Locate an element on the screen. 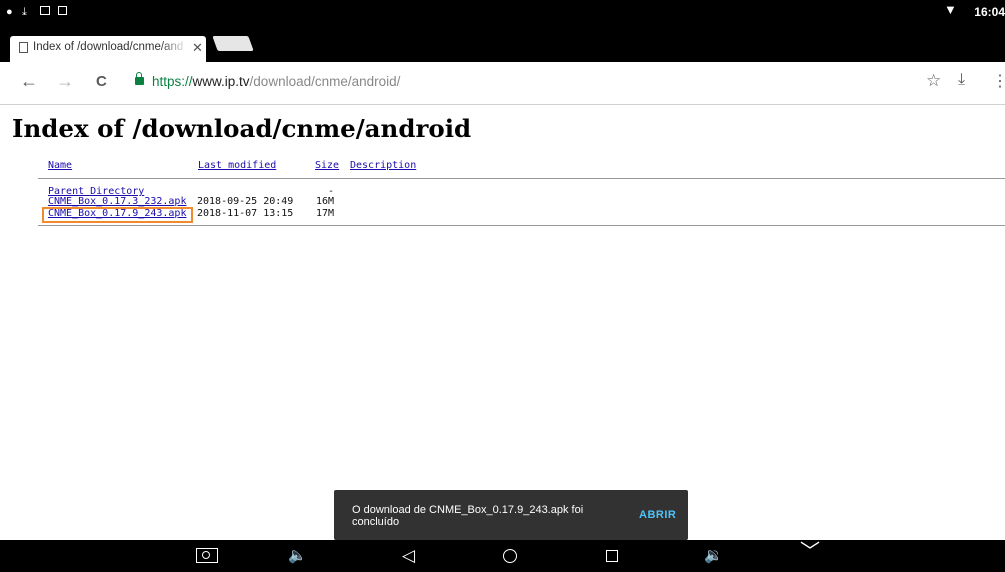  lock-icon is located at coordinates (139, 78).